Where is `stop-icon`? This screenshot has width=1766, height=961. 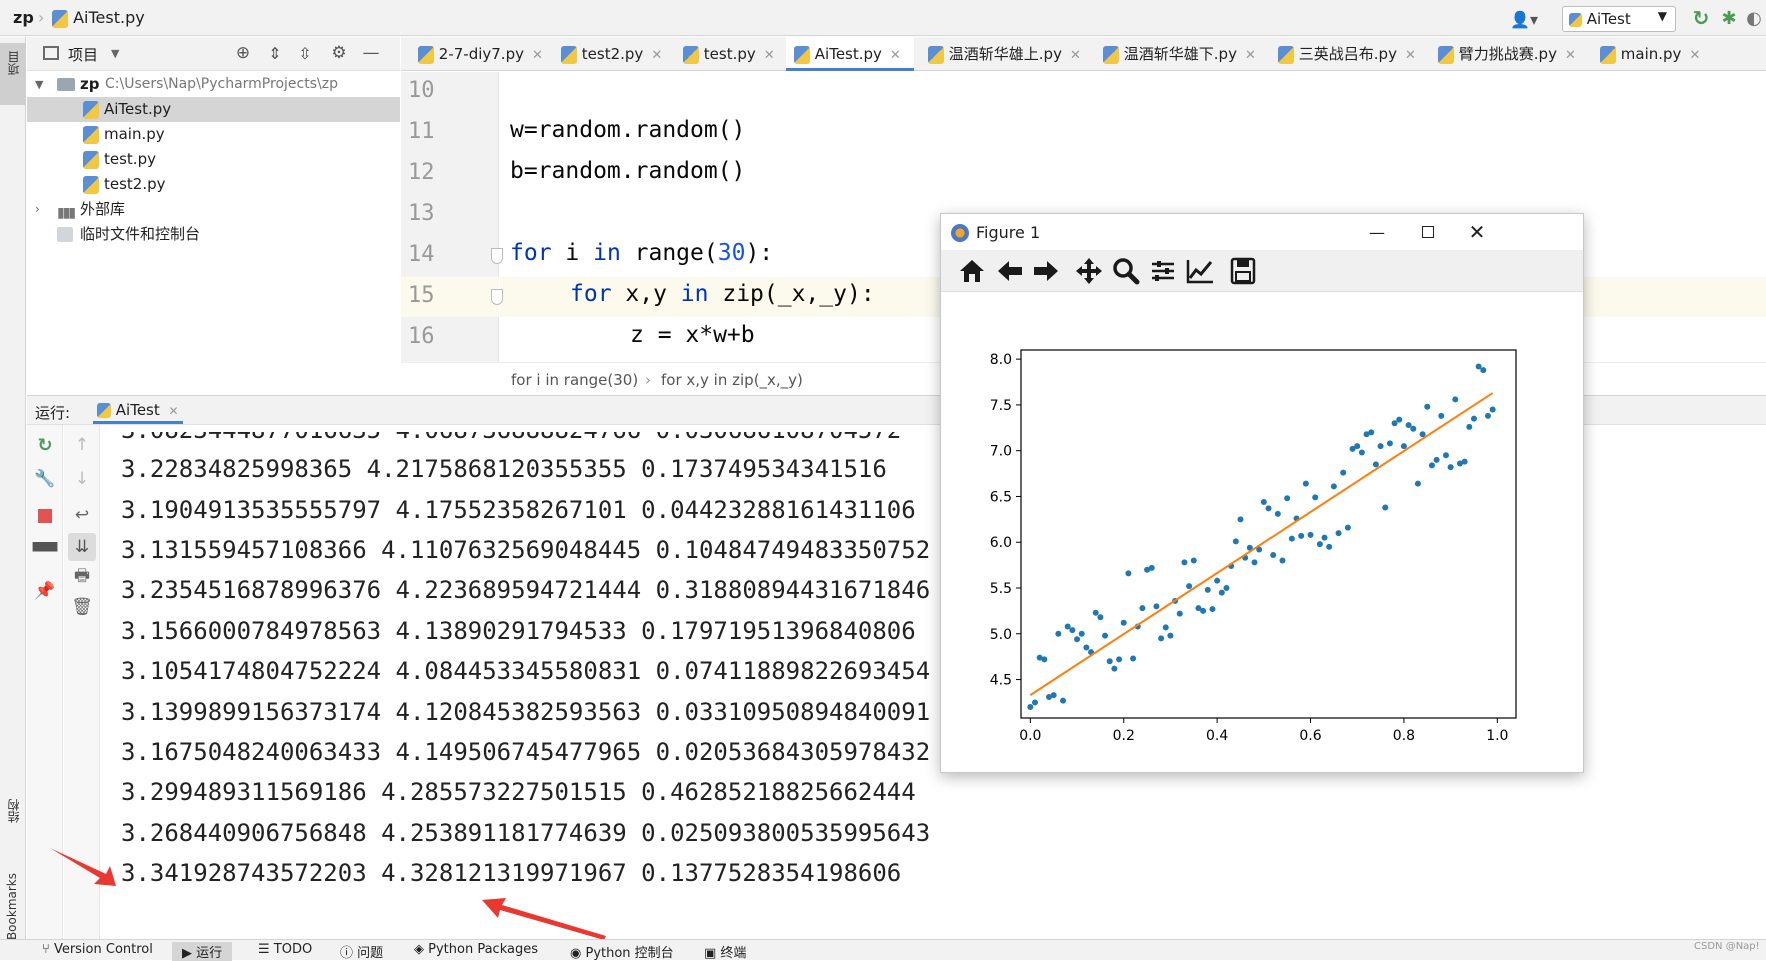 stop-icon is located at coordinates (45, 516).